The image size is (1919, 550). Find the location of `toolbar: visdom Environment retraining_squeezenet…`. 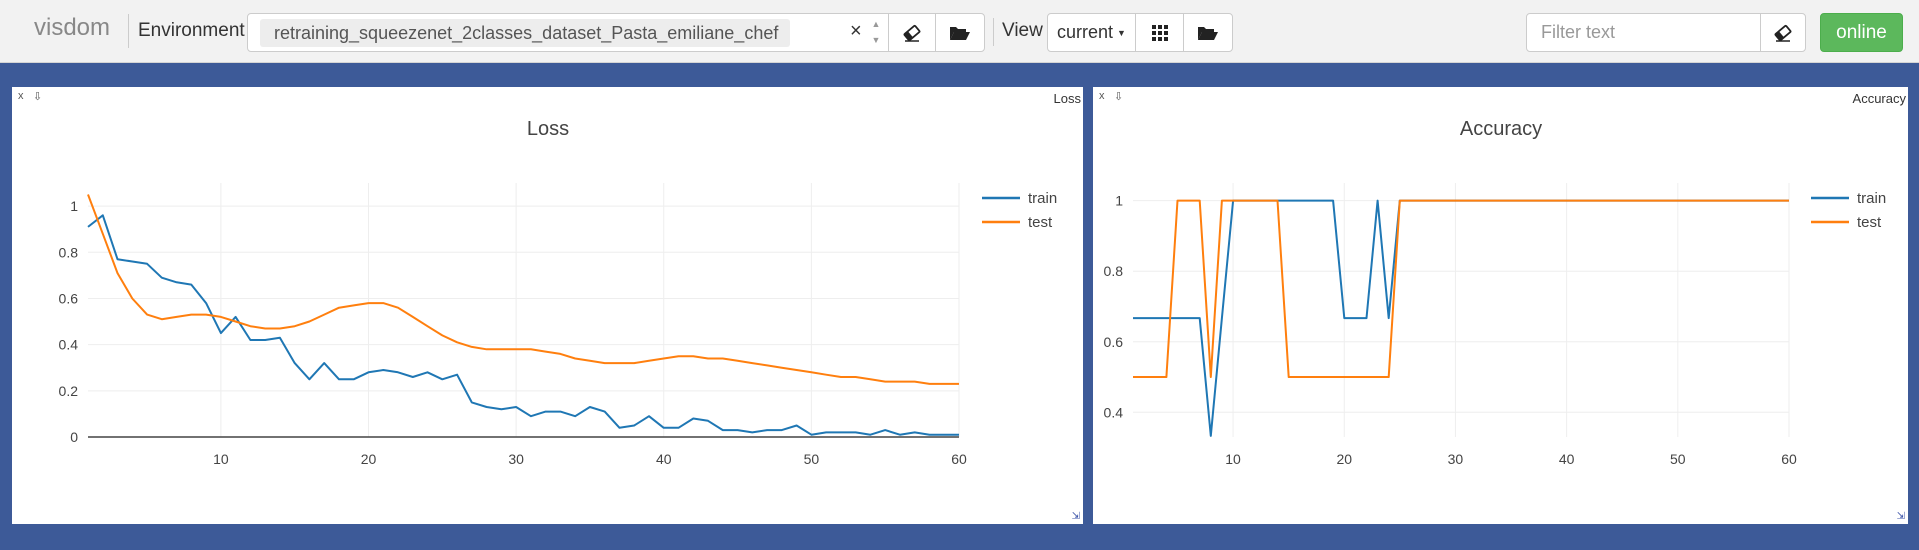

toolbar: visdom Environment retraining_squeezenet… is located at coordinates (959, 31).